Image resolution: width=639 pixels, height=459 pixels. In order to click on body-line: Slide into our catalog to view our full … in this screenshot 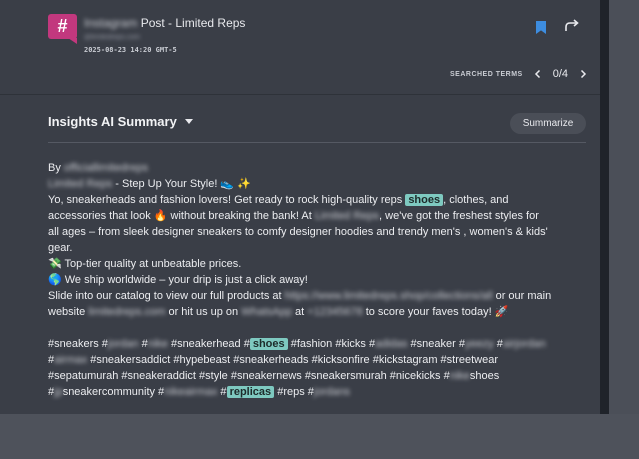, I will do `click(320, 296)`.